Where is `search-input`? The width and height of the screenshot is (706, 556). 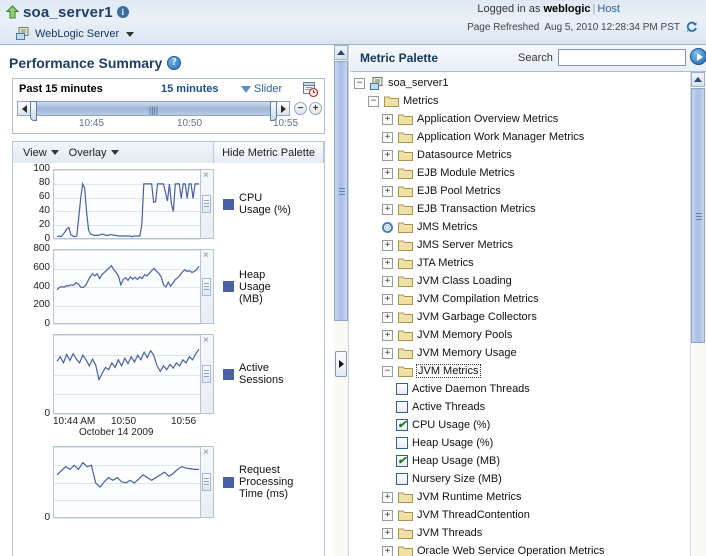
search-input is located at coordinates (622, 57).